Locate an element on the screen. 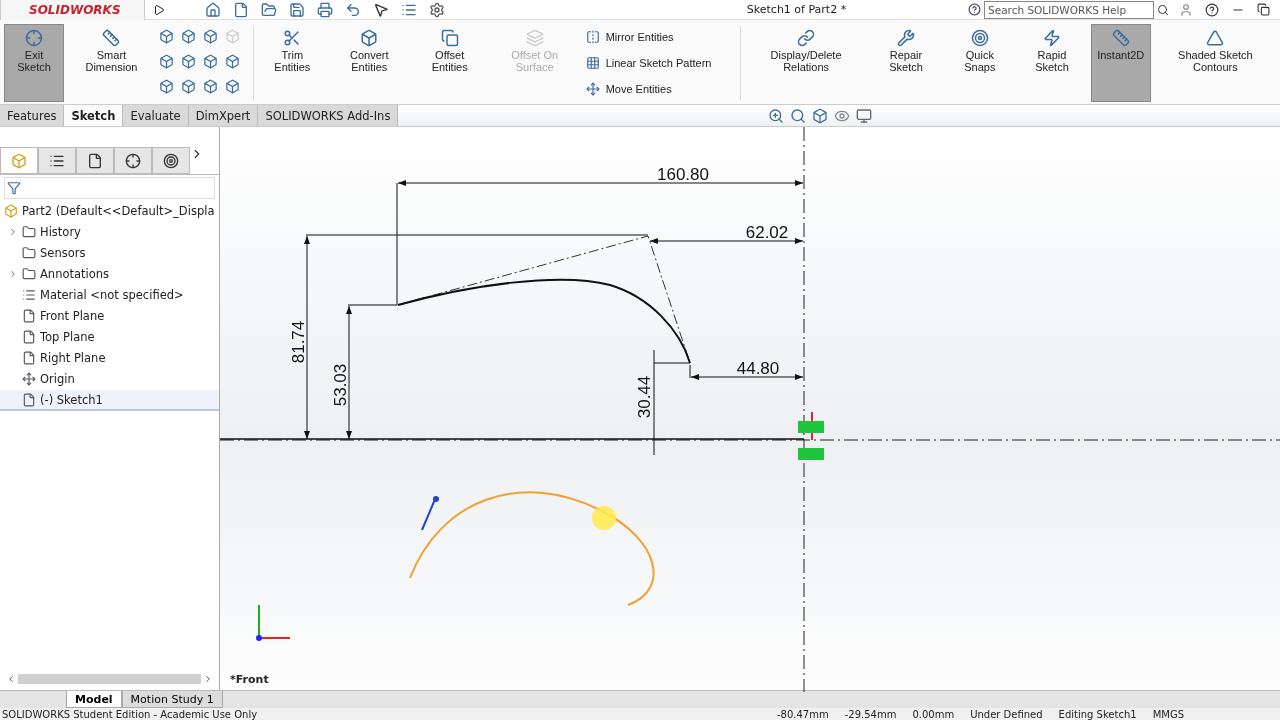 This screenshot has width=1280, height=720. dimension-value: 160.80 is located at coordinates (683, 174).